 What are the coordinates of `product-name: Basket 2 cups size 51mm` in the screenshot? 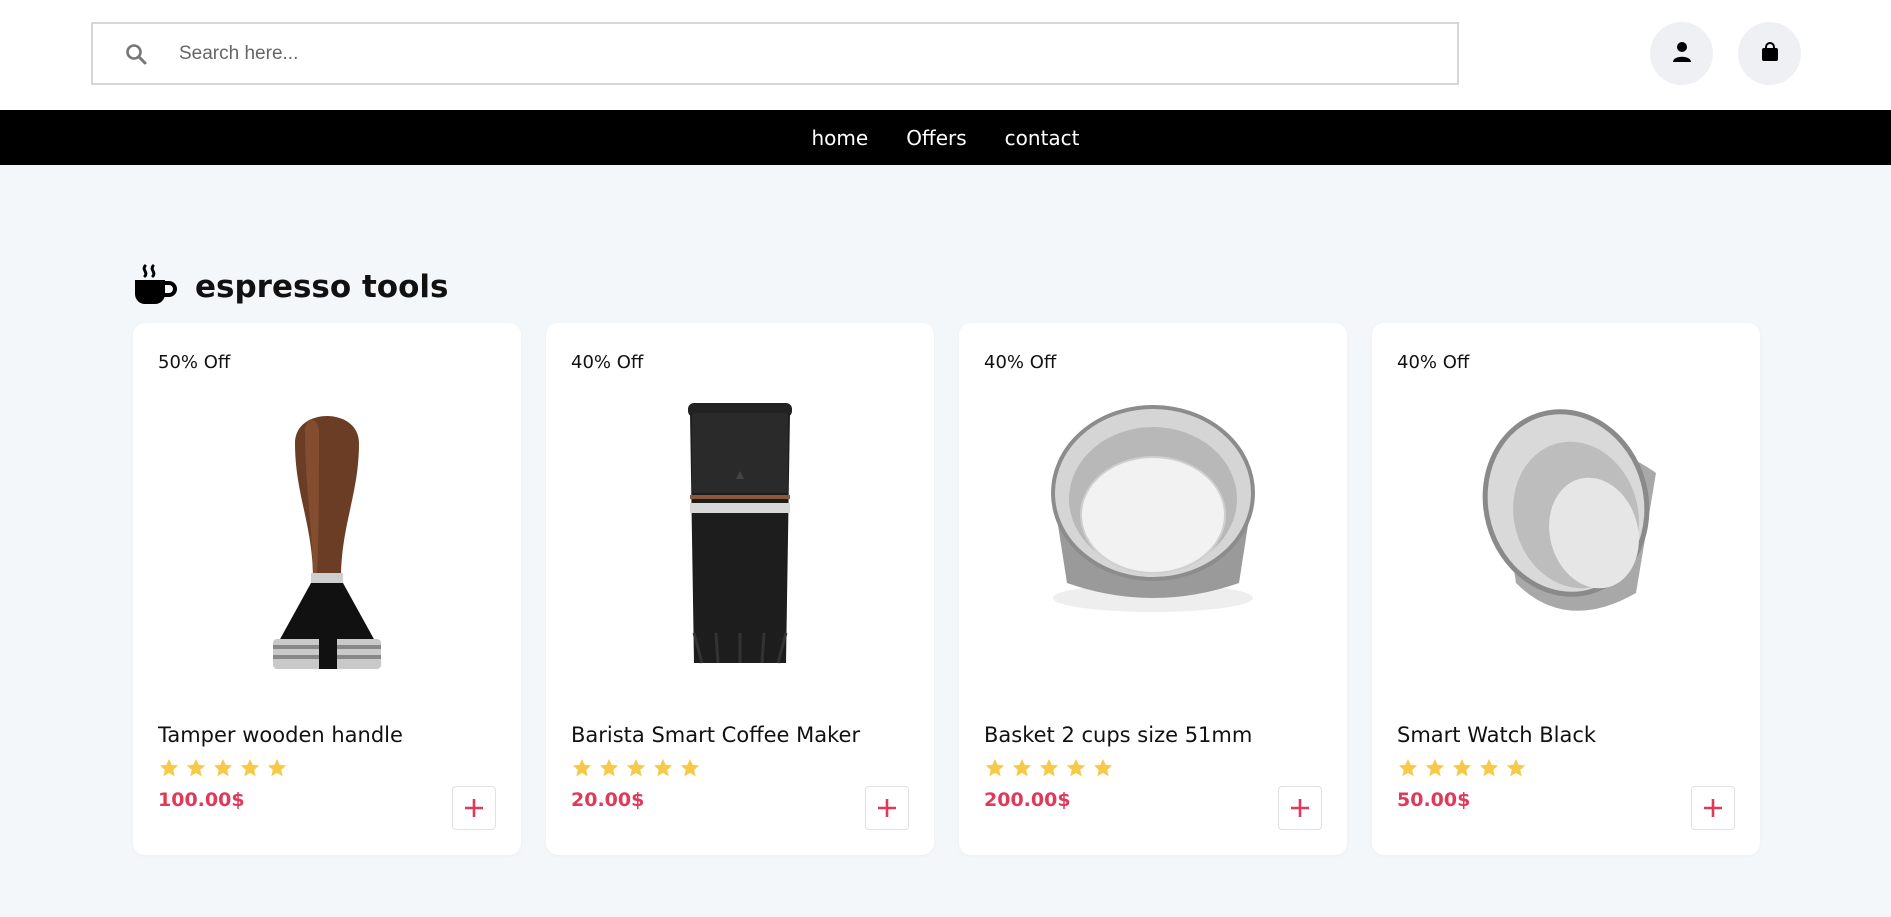 It's located at (1118, 735).